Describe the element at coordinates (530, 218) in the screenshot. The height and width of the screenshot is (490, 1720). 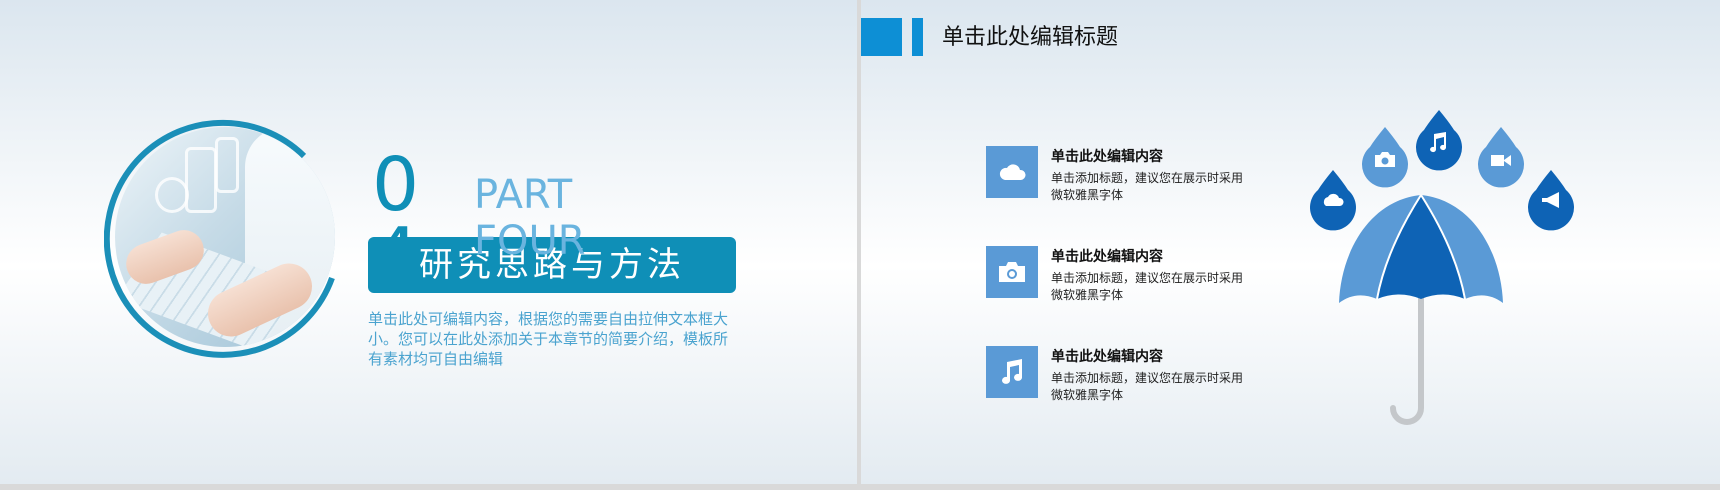
I see `part-word: PART FOUR` at that location.